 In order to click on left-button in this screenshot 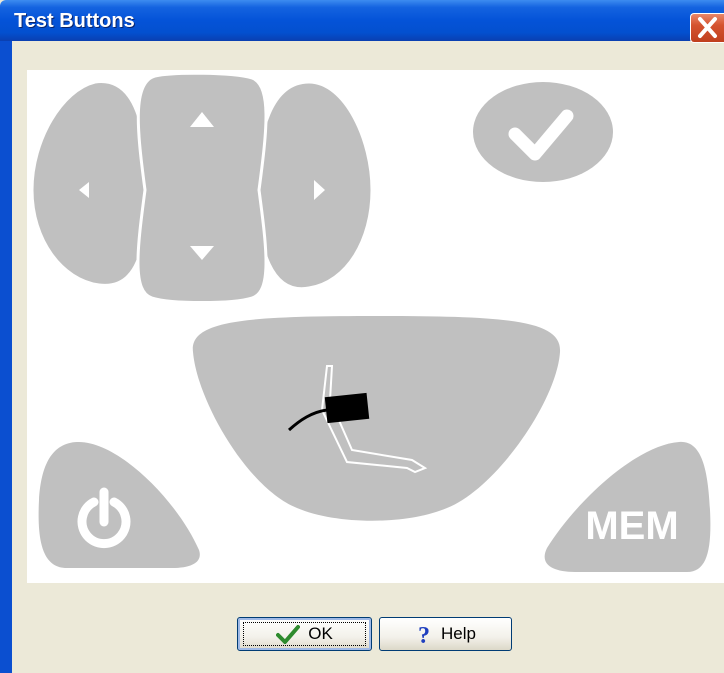, I will do `click(89, 183)`.